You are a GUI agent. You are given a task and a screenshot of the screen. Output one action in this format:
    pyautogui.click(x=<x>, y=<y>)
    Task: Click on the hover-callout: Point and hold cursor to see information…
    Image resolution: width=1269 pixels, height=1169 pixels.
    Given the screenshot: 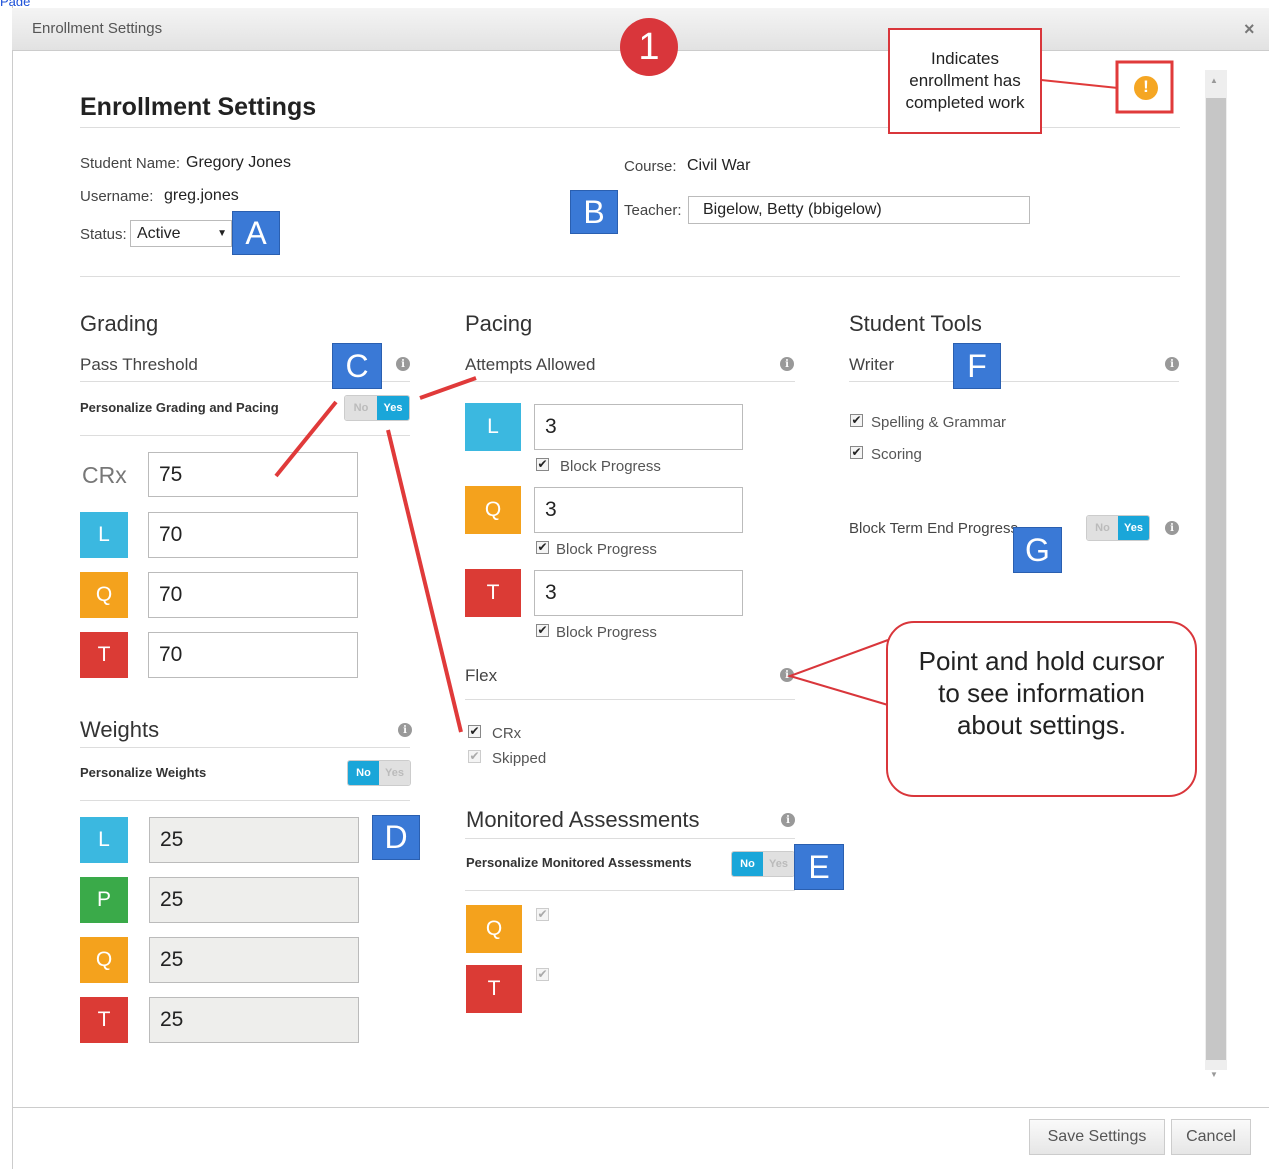 What is the action you would take?
    pyautogui.click(x=1041, y=709)
    